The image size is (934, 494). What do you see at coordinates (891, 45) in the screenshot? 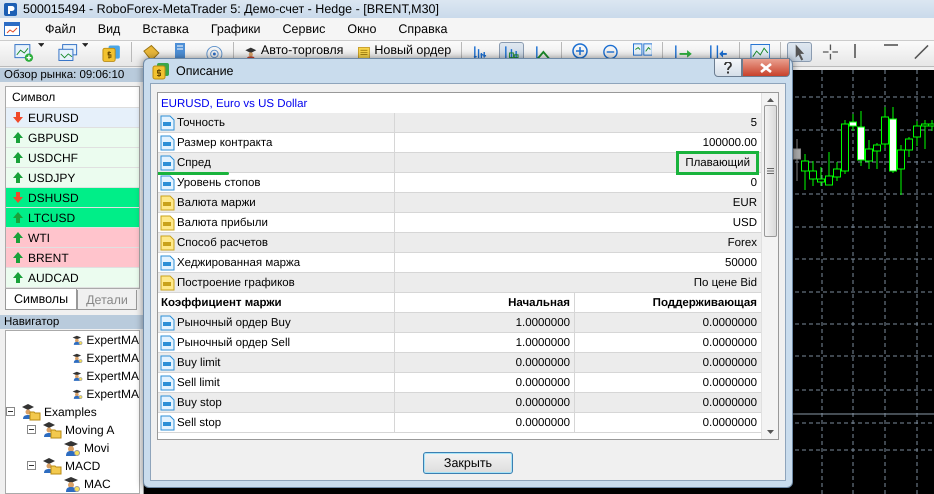
I see `horizontal-line-icon` at bounding box center [891, 45].